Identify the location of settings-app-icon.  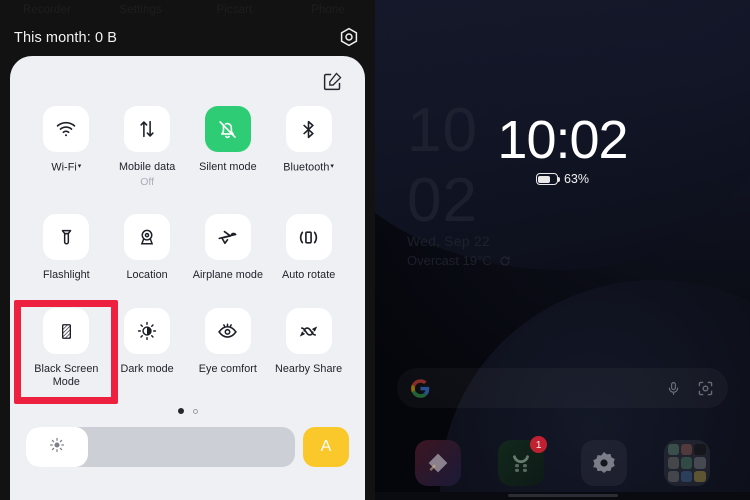
(603, 463).